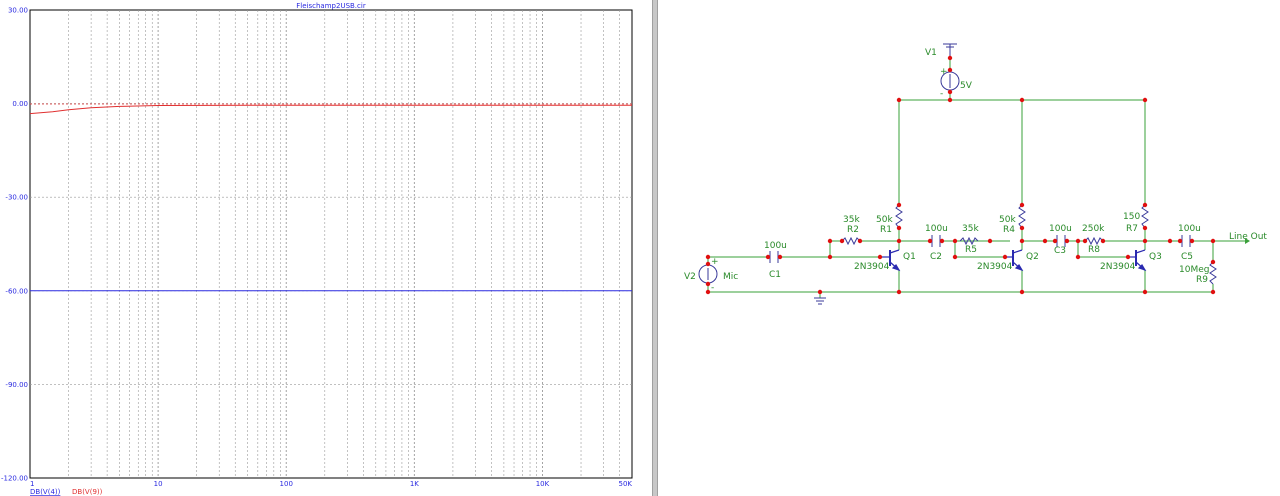  Describe the element at coordinates (715, 262) in the screenshot. I see `label-v2-plus: +` at that location.